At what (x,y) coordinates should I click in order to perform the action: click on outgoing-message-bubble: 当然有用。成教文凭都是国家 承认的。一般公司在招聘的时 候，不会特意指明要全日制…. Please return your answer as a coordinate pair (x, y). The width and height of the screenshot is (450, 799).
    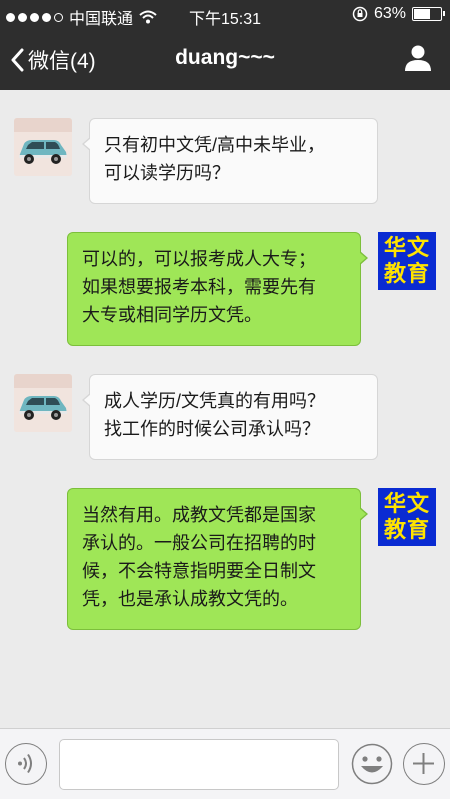
    Looking at the image, I should click on (217, 559).